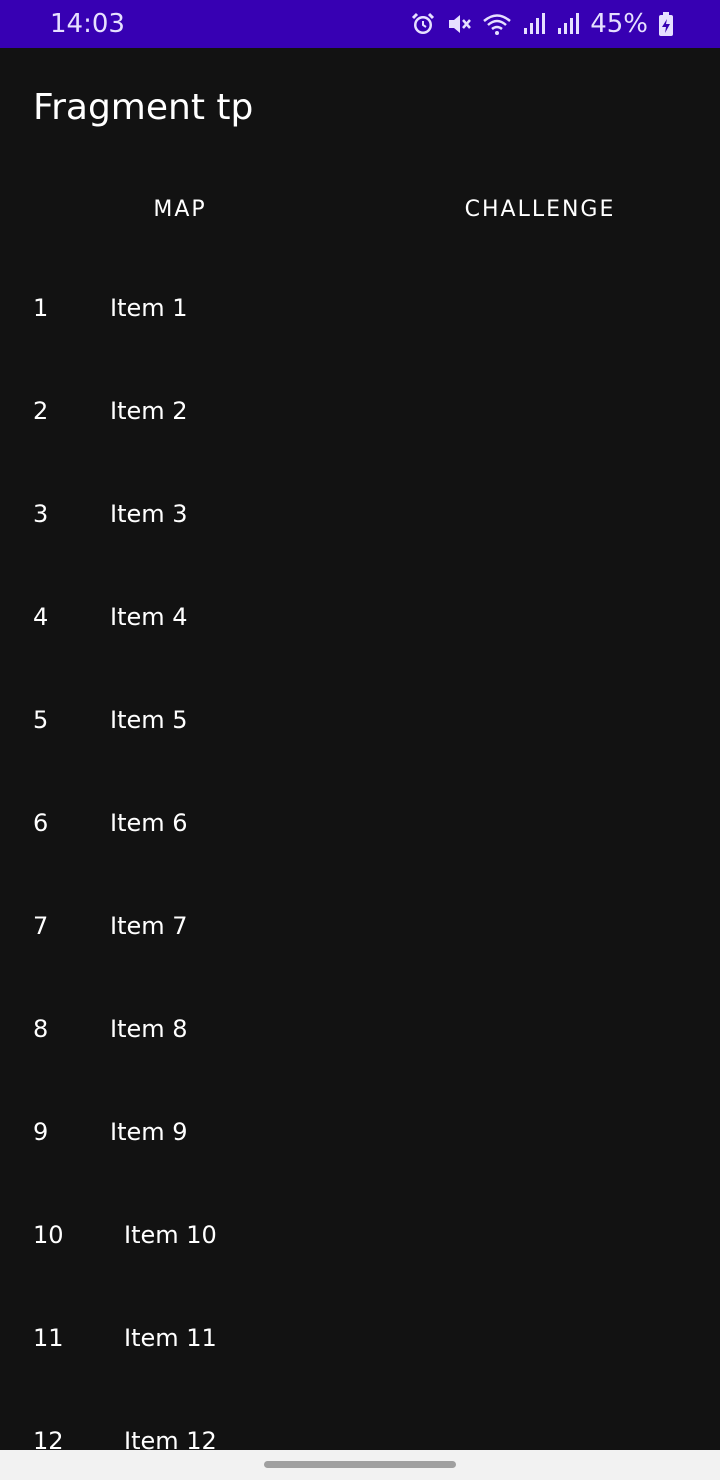  I want to click on tab-bar: MAP CHALLENGE, so click(360, 211).